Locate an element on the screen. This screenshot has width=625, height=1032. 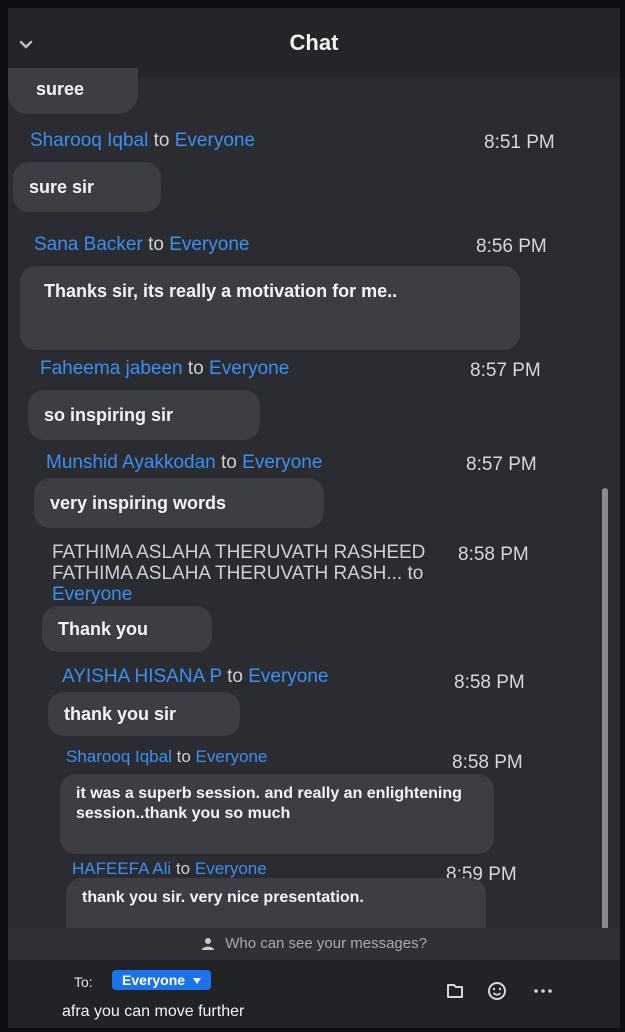
scrollbar is located at coordinates (605, 718).